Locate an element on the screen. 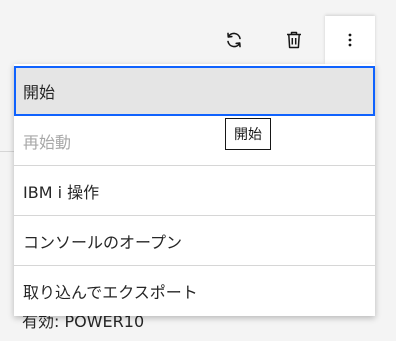 Image resolution: width=396 pixels, height=341 pixels. menu-item-label: コンソールのオープン is located at coordinates (103, 242).